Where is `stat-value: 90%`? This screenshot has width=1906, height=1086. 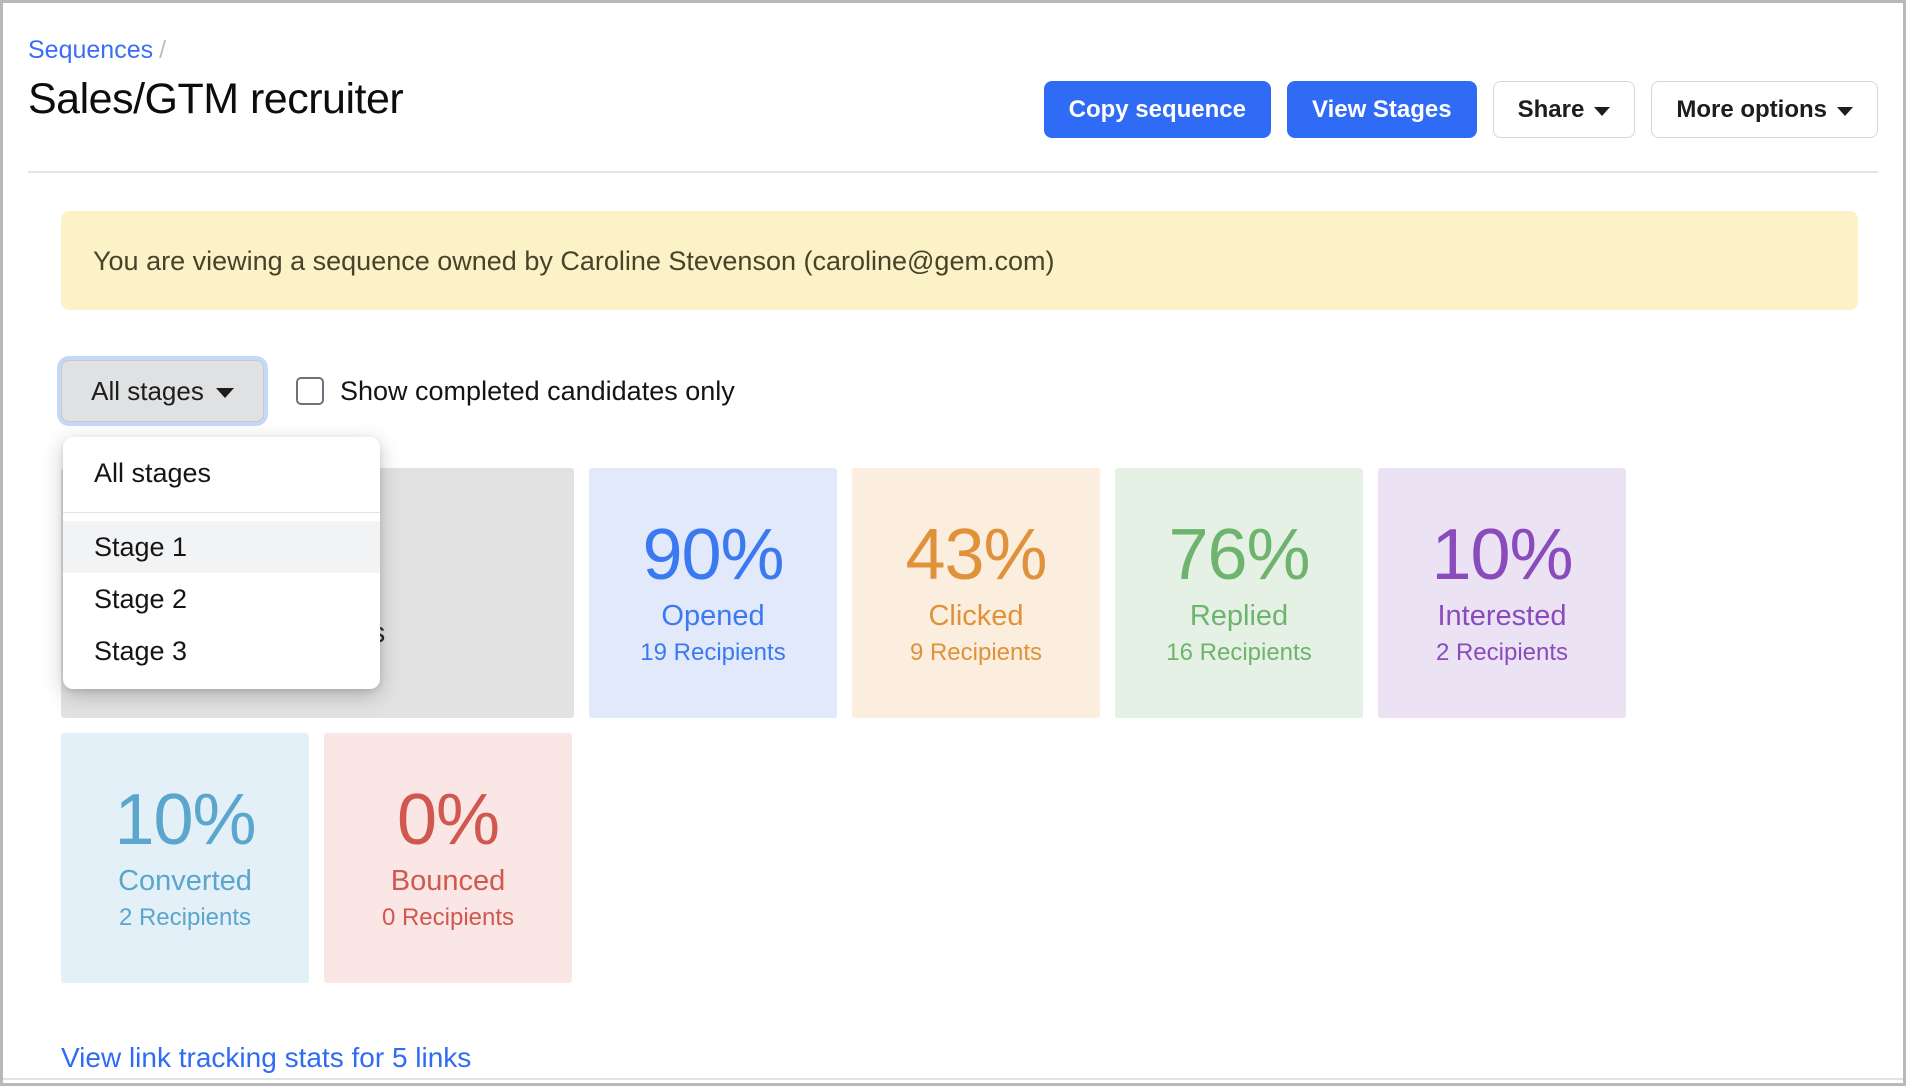
stat-value: 90% is located at coordinates (713, 555).